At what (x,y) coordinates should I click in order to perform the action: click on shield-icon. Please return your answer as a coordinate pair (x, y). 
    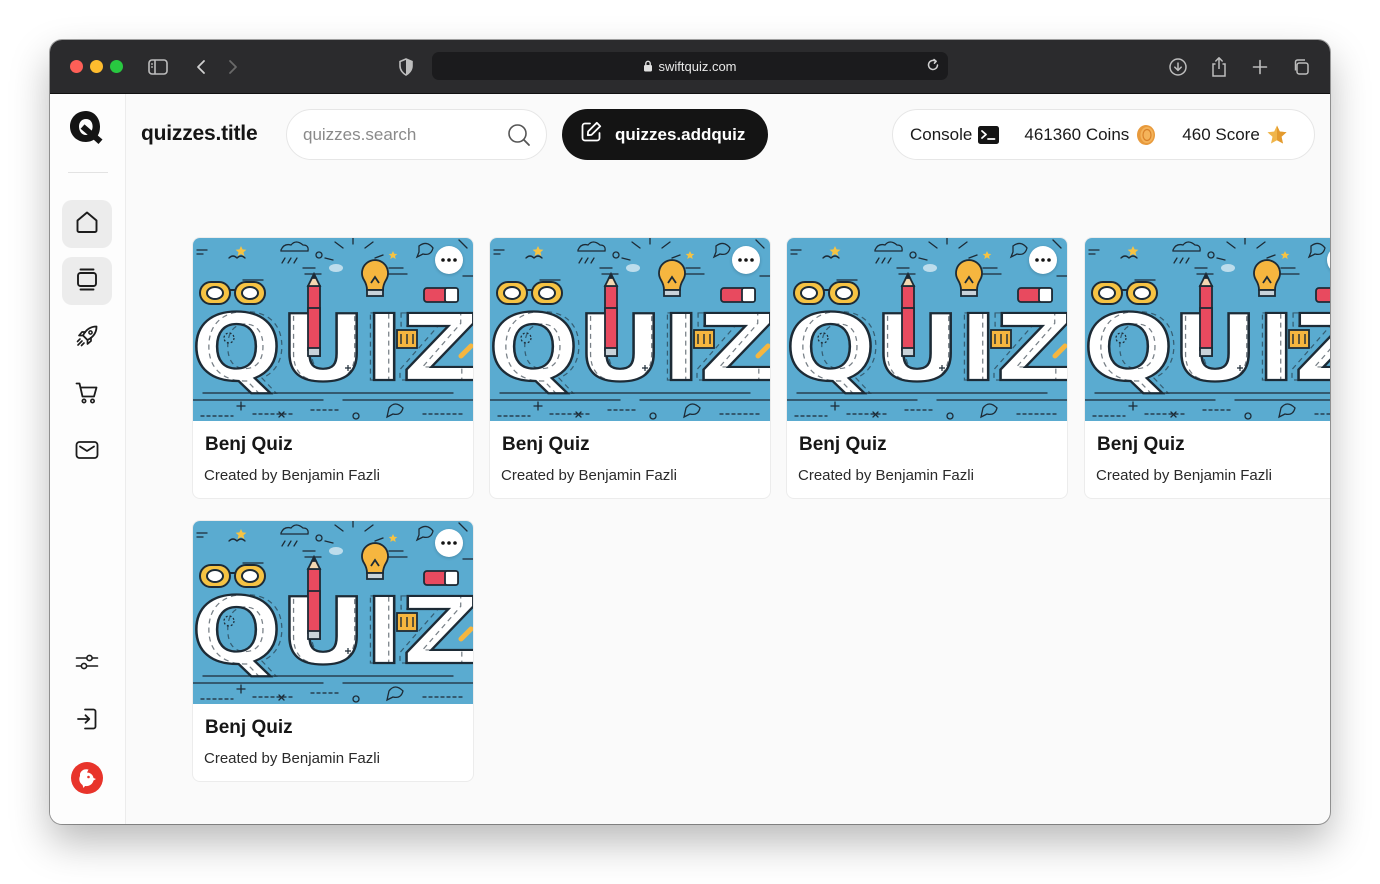
    Looking at the image, I should click on (406, 67).